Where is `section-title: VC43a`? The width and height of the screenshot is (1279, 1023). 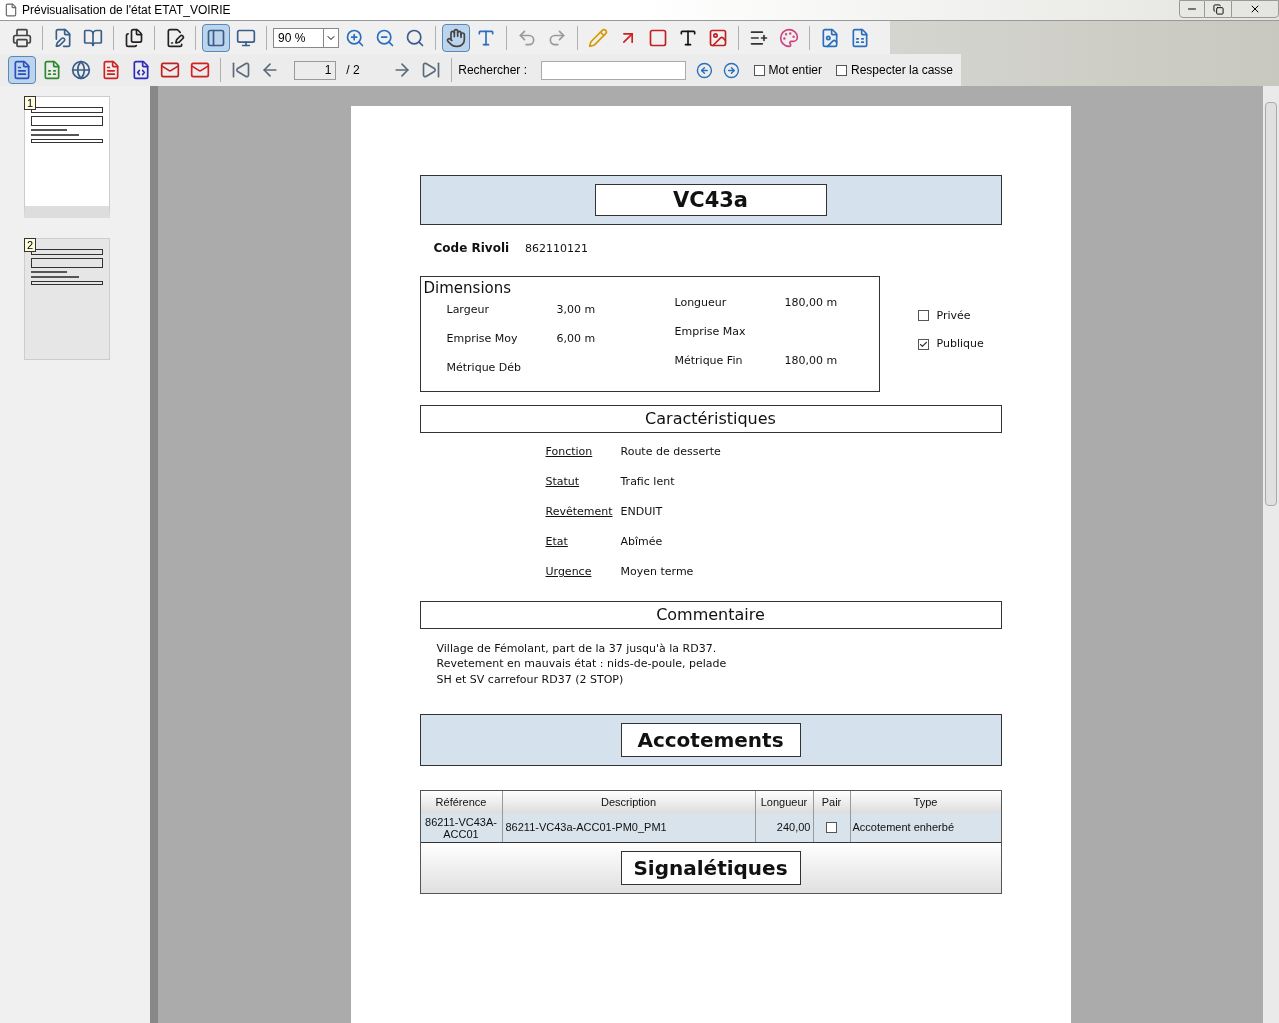
section-title: VC43a is located at coordinates (710, 200).